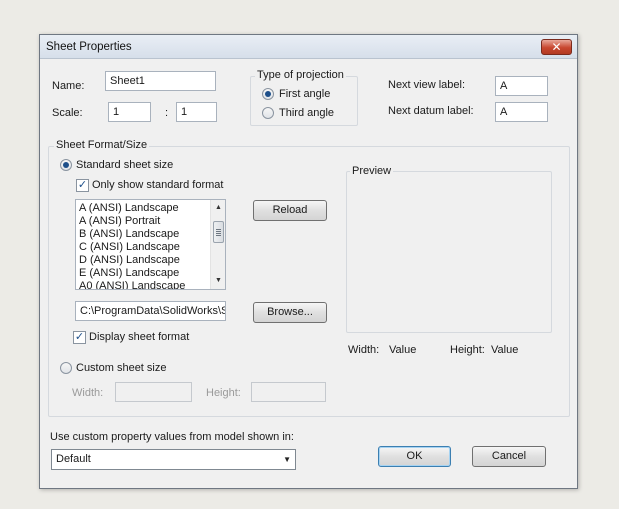  What do you see at coordinates (68, 86) in the screenshot?
I see `name-label: Name:` at bounding box center [68, 86].